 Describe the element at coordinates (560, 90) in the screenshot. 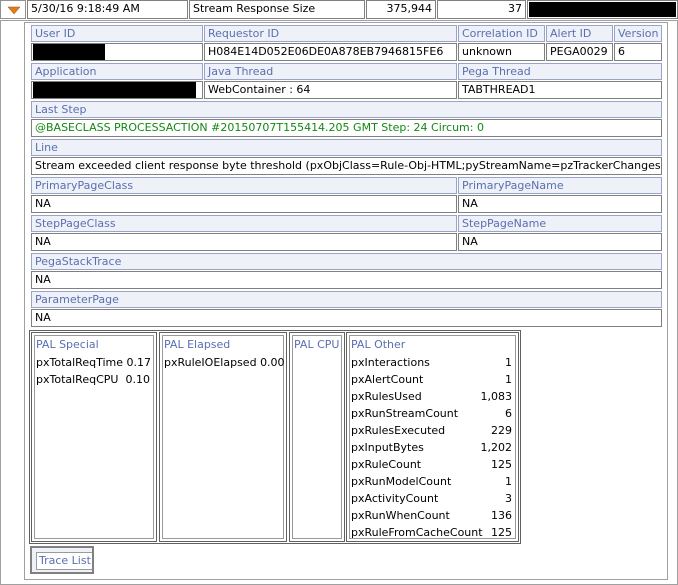

I see `pega-thread-value: TABTHREAD1` at that location.